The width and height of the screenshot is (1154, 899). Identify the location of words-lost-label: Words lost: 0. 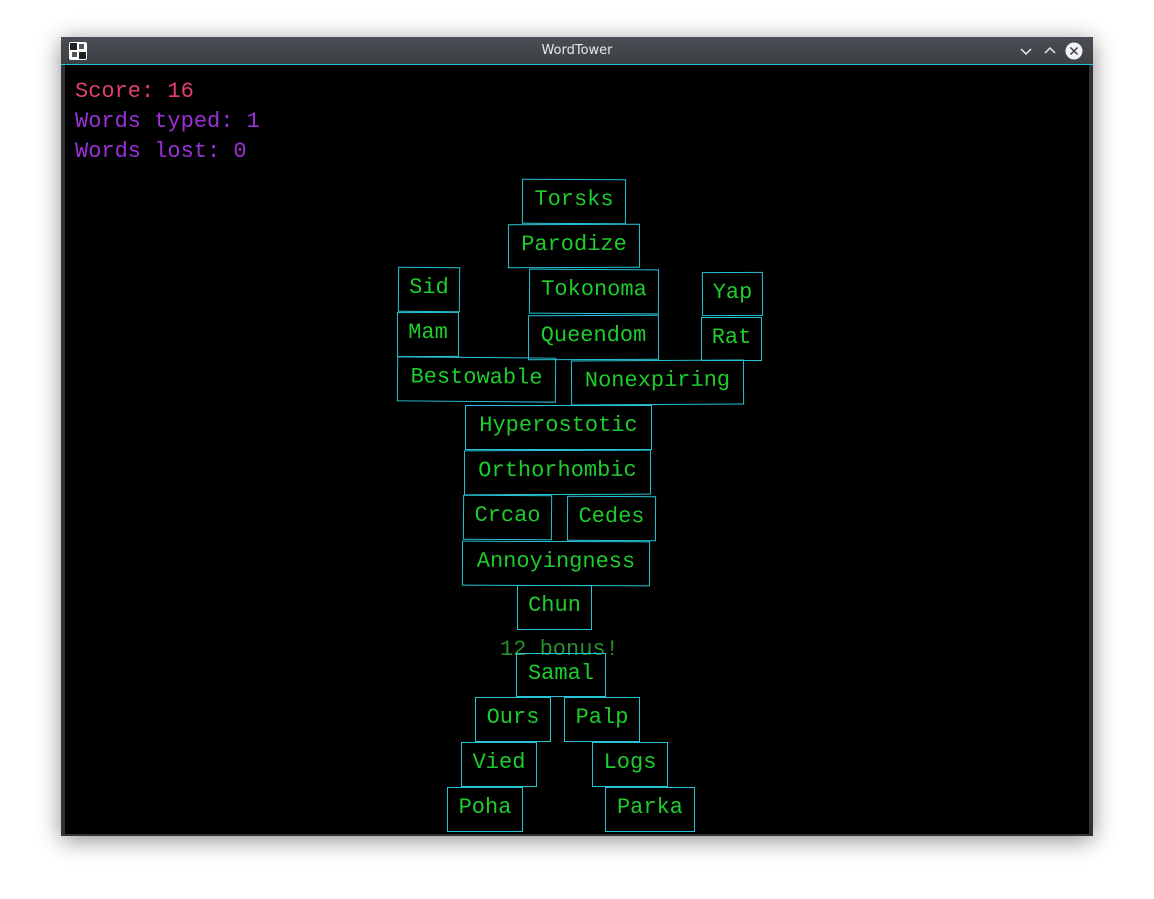
(161, 151).